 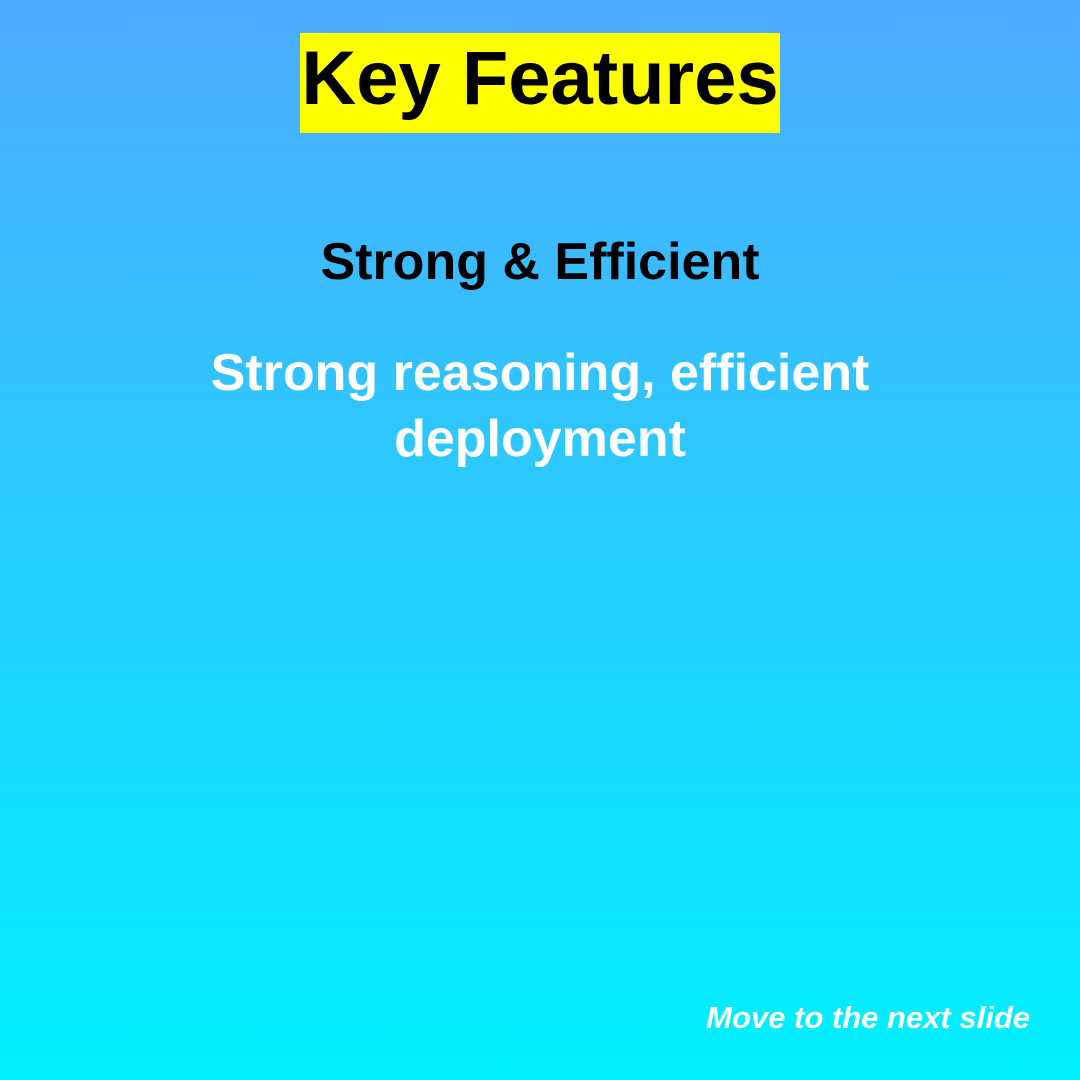 What do you see at coordinates (540, 406) in the screenshot?
I see `feature-description: Strong reasoning, efficient deployment` at bounding box center [540, 406].